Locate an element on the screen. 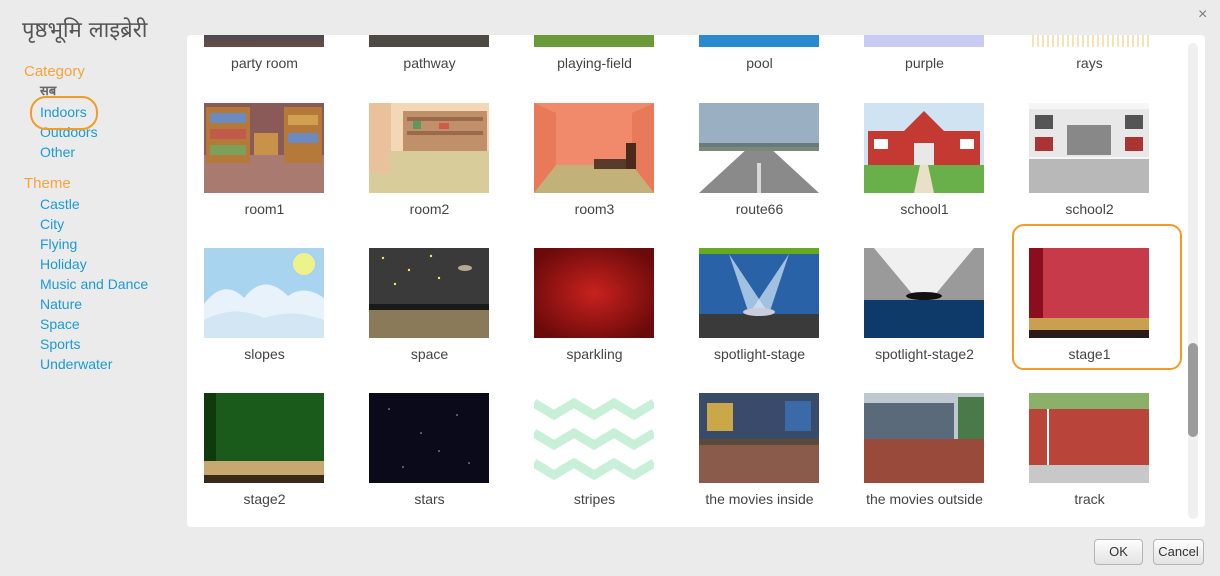 This screenshot has width=1220, height=576. tile-label: playing-field is located at coordinates (594, 63).